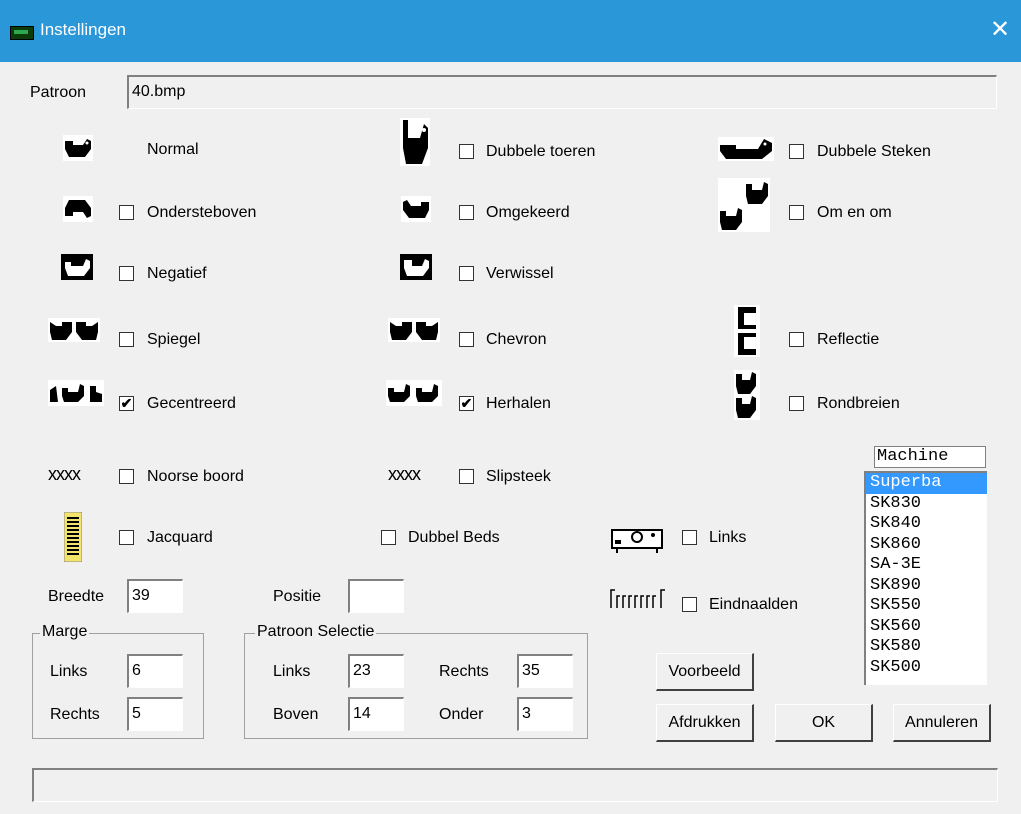 This screenshot has height=814, width=1021. What do you see at coordinates (562, 92) in the screenshot?
I see `patroon-field: 40.bmp` at bounding box center [562, 92].